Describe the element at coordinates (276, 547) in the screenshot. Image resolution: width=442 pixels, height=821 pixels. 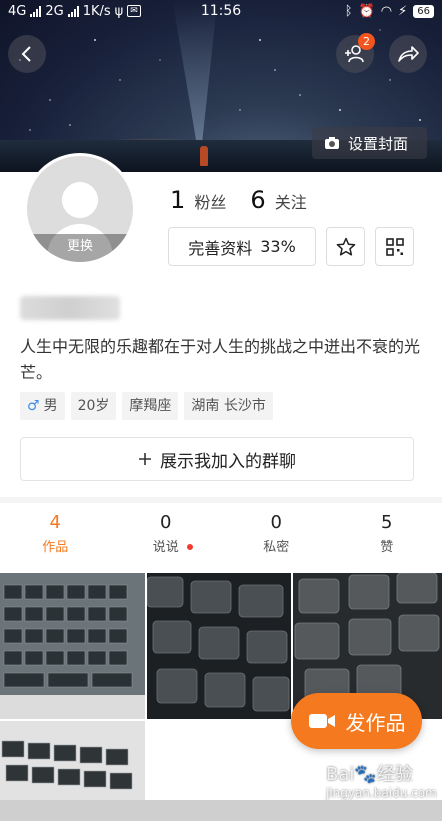
I see `tab-private-label: 私密` at that location.